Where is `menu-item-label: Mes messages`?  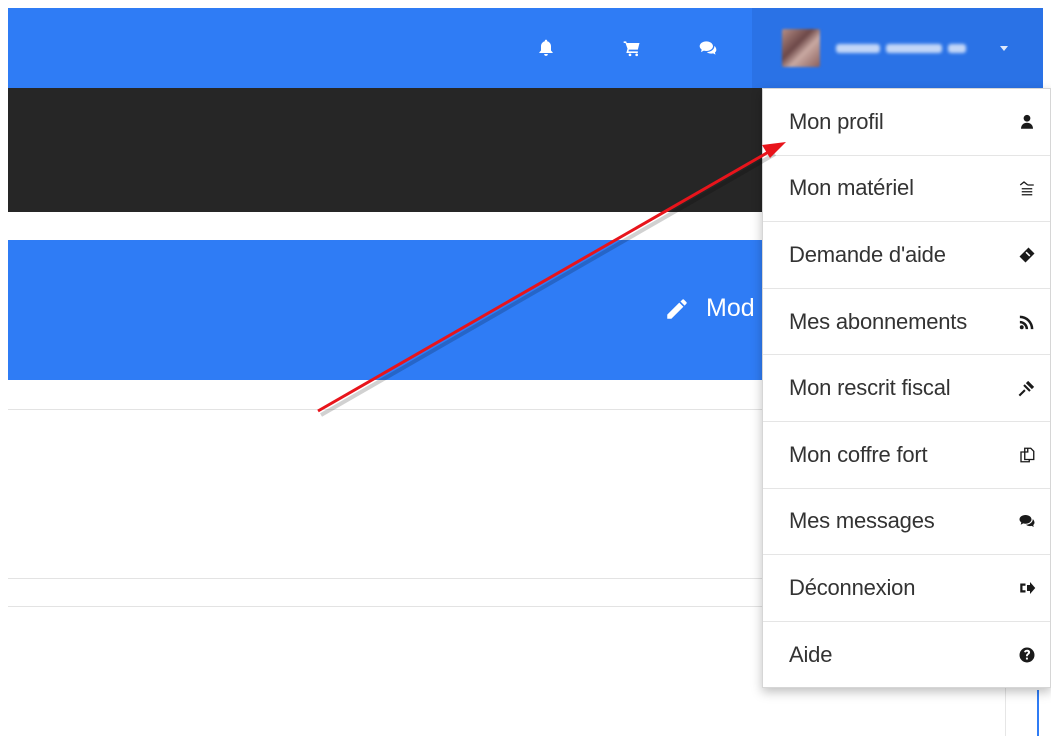
menu-item-label: Mes messages is located at coordinates (862, 521).